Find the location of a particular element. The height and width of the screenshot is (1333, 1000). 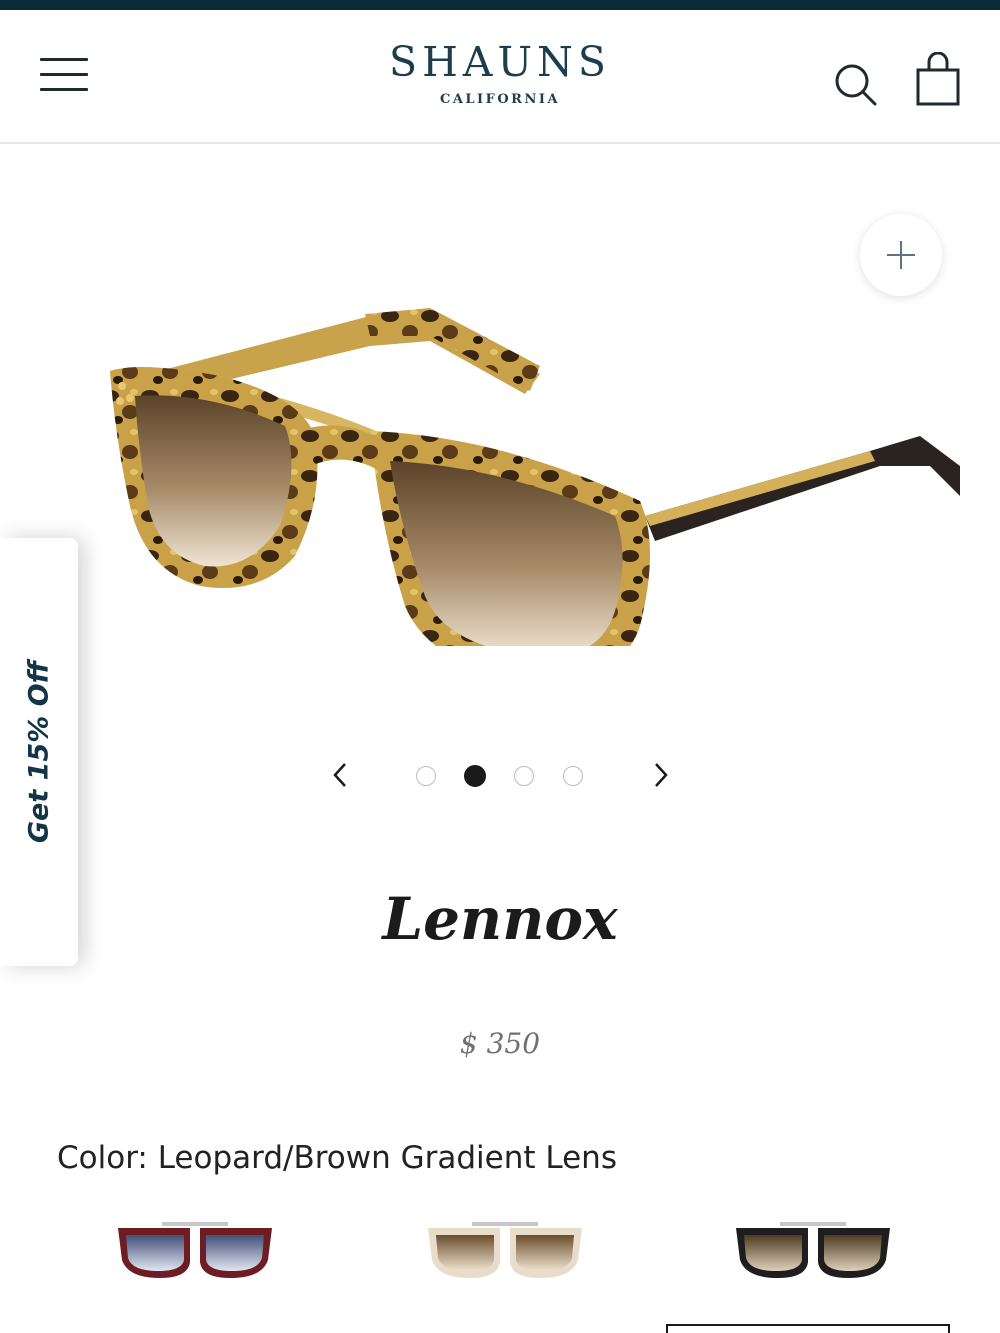

carousel-dot-2-active is located at coordinates (475, 776).